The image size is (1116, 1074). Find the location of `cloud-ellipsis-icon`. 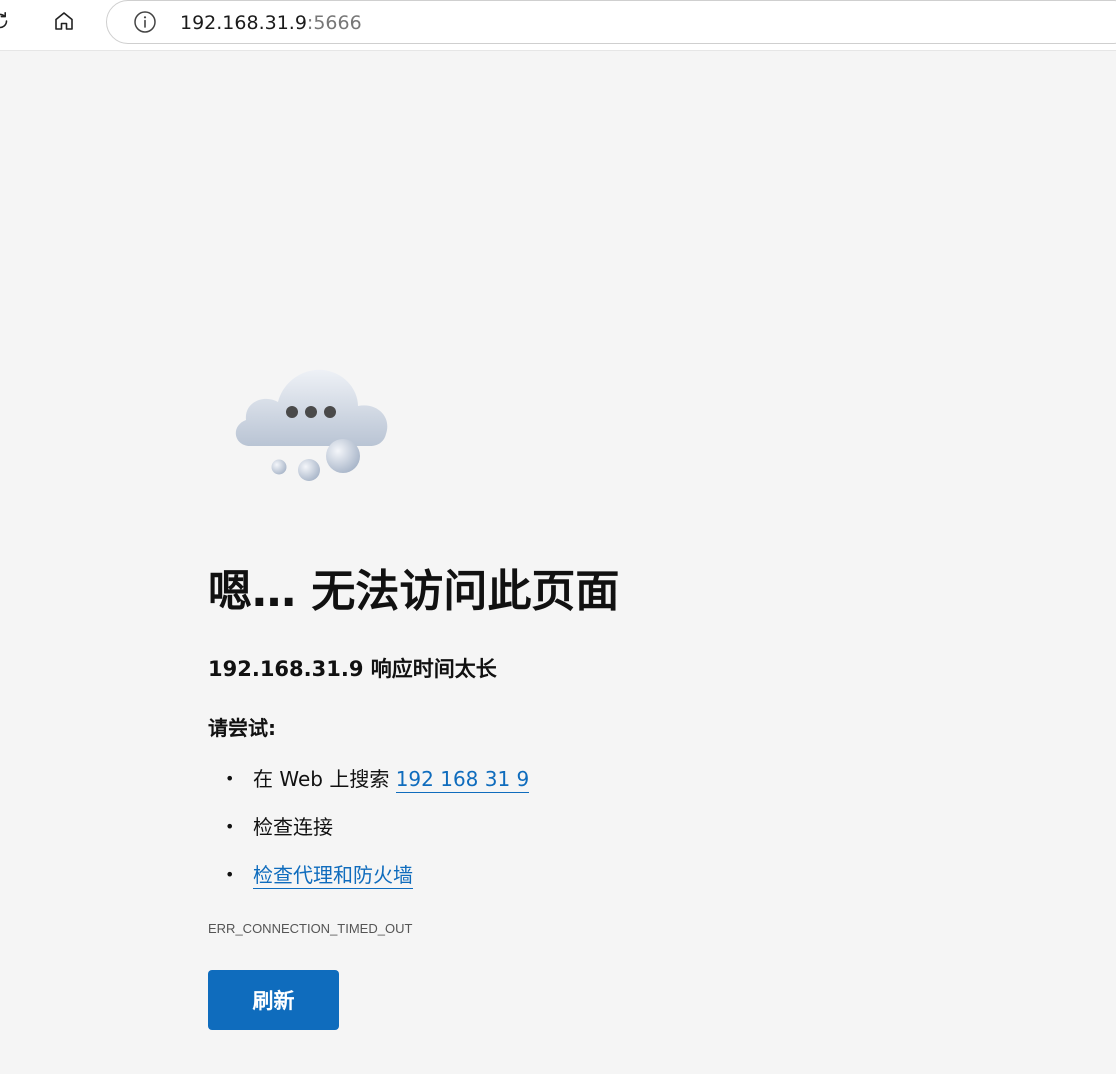

cloud-ellipsis-icon is located at coordinates (311, 425).